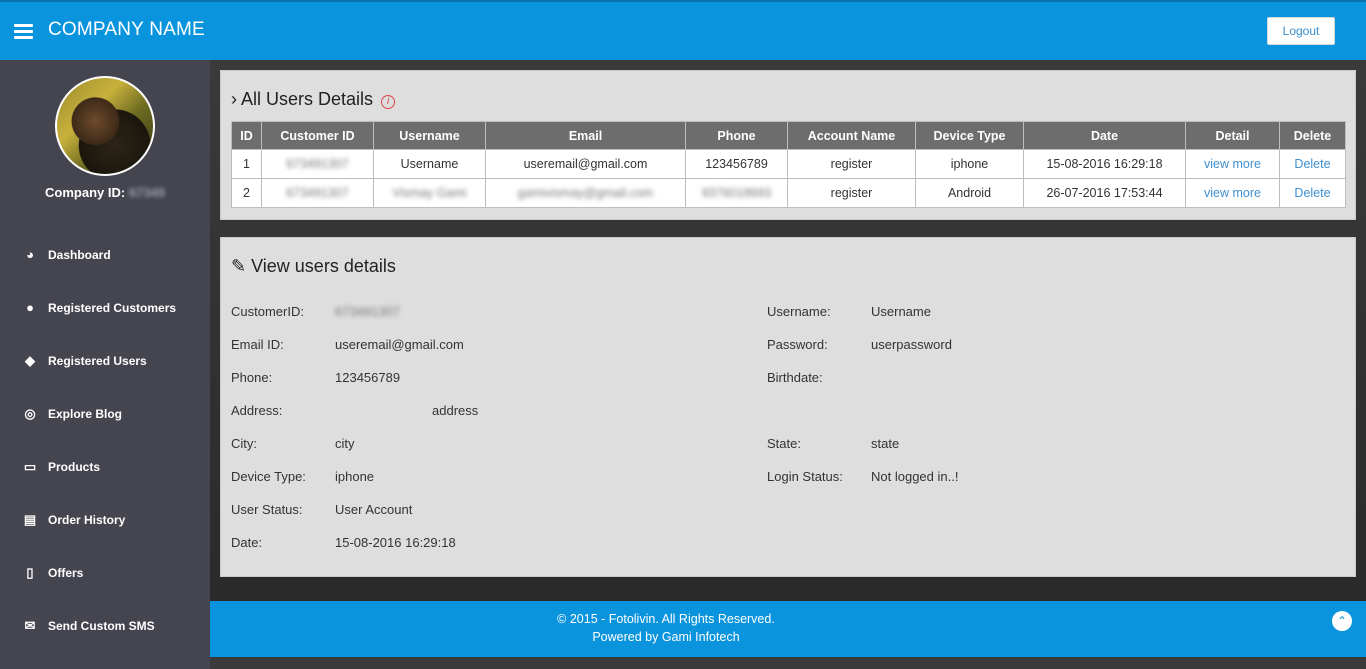  Describe the element at coordinates (267, 509) in the screenshot. I see `detail-label: User Status:` at that location.